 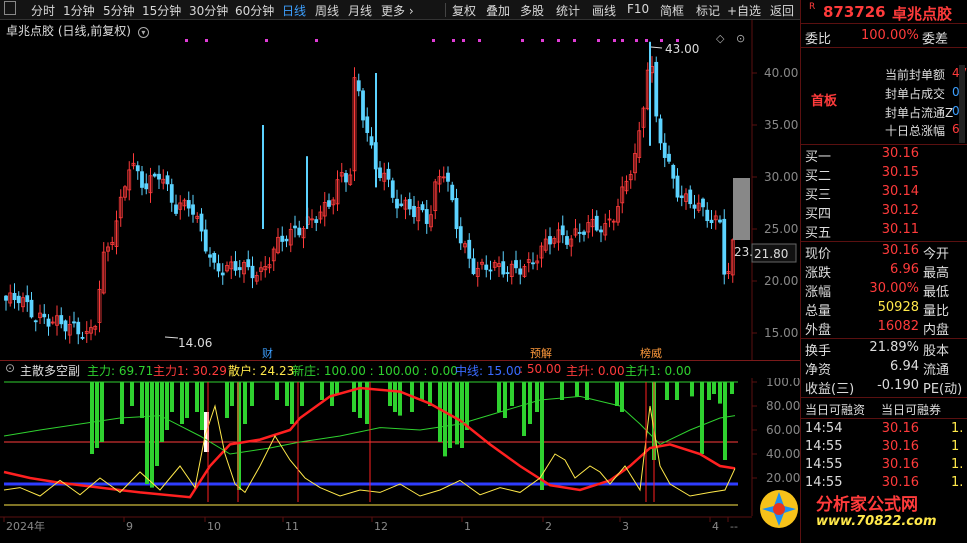 I want to click on tab-60min: 60分钟, so click(x=254, y=10).